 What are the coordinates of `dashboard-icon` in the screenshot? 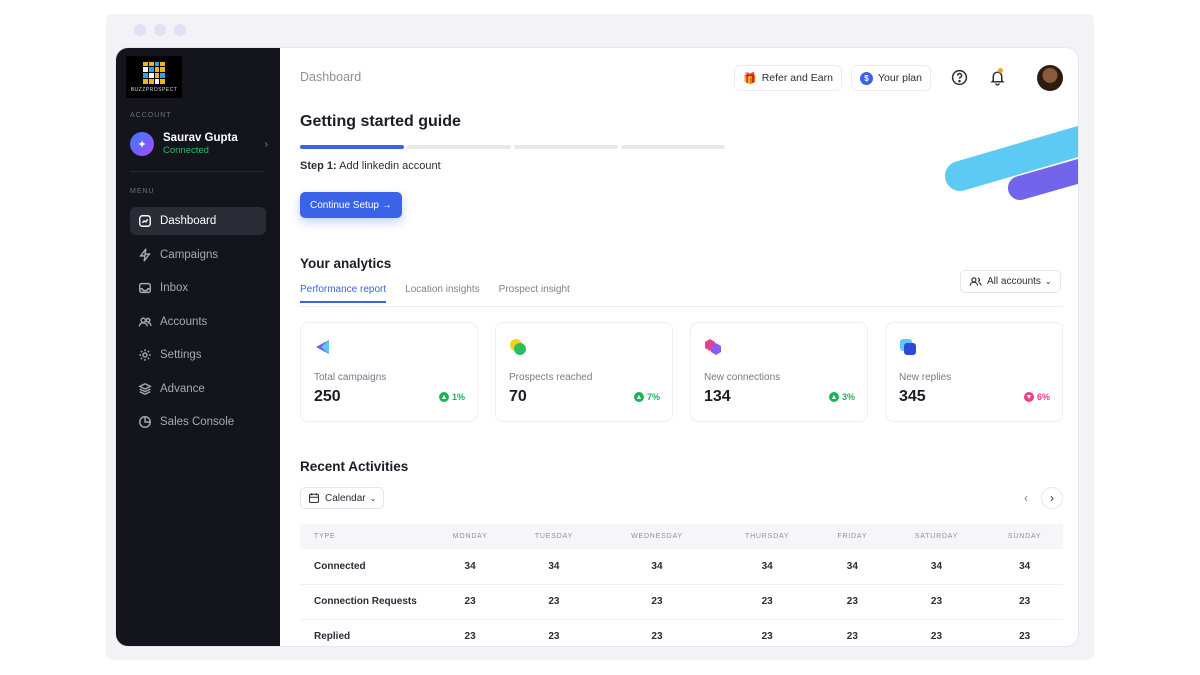 It's located at (145, 221).